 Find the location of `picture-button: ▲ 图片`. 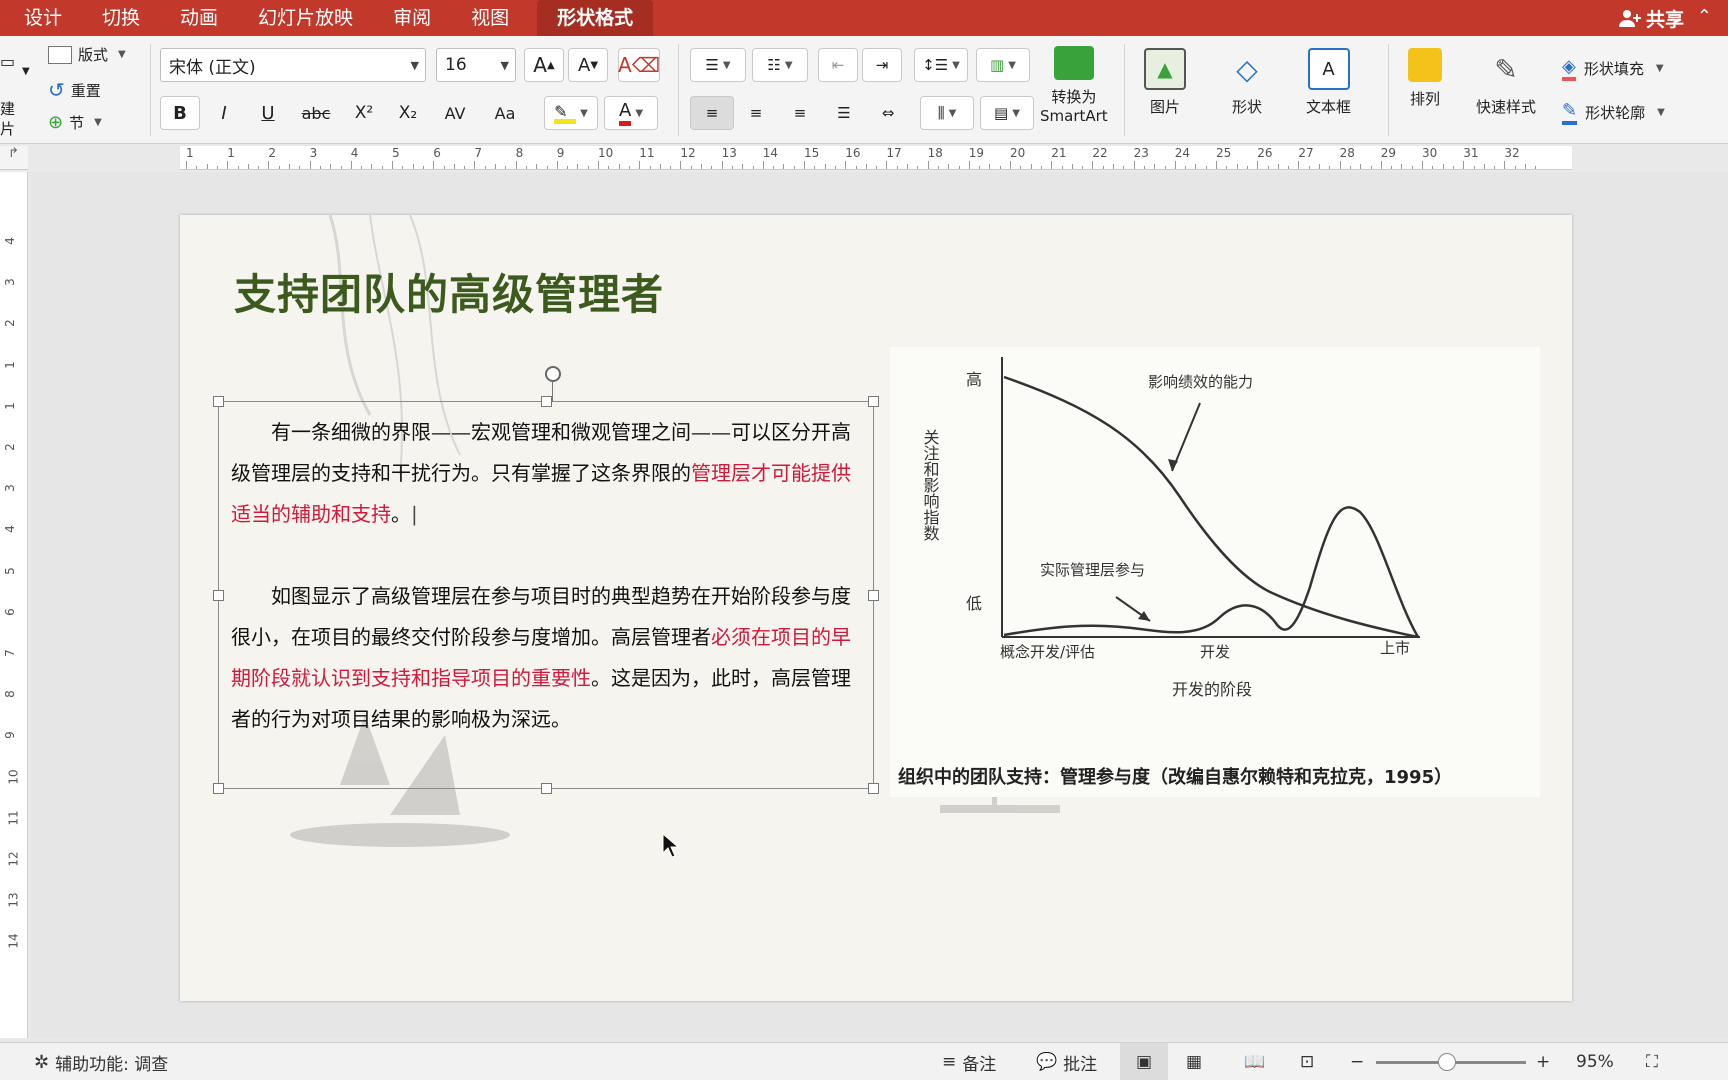

picture-button: ▲ 图片 is located at coordinates (1165, 82).